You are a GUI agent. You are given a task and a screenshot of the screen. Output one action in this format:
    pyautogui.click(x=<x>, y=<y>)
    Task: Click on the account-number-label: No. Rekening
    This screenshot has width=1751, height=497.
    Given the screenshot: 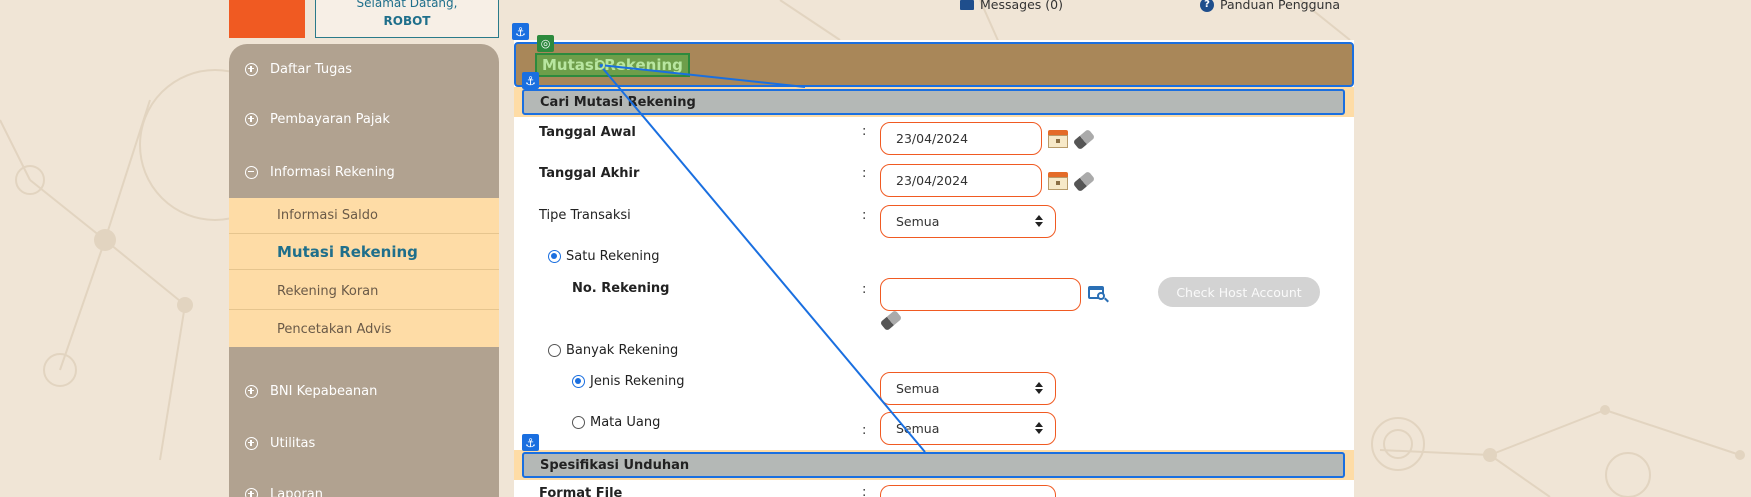 What is the action you would take?
    pyautogui.click(x=621, y=288)
    